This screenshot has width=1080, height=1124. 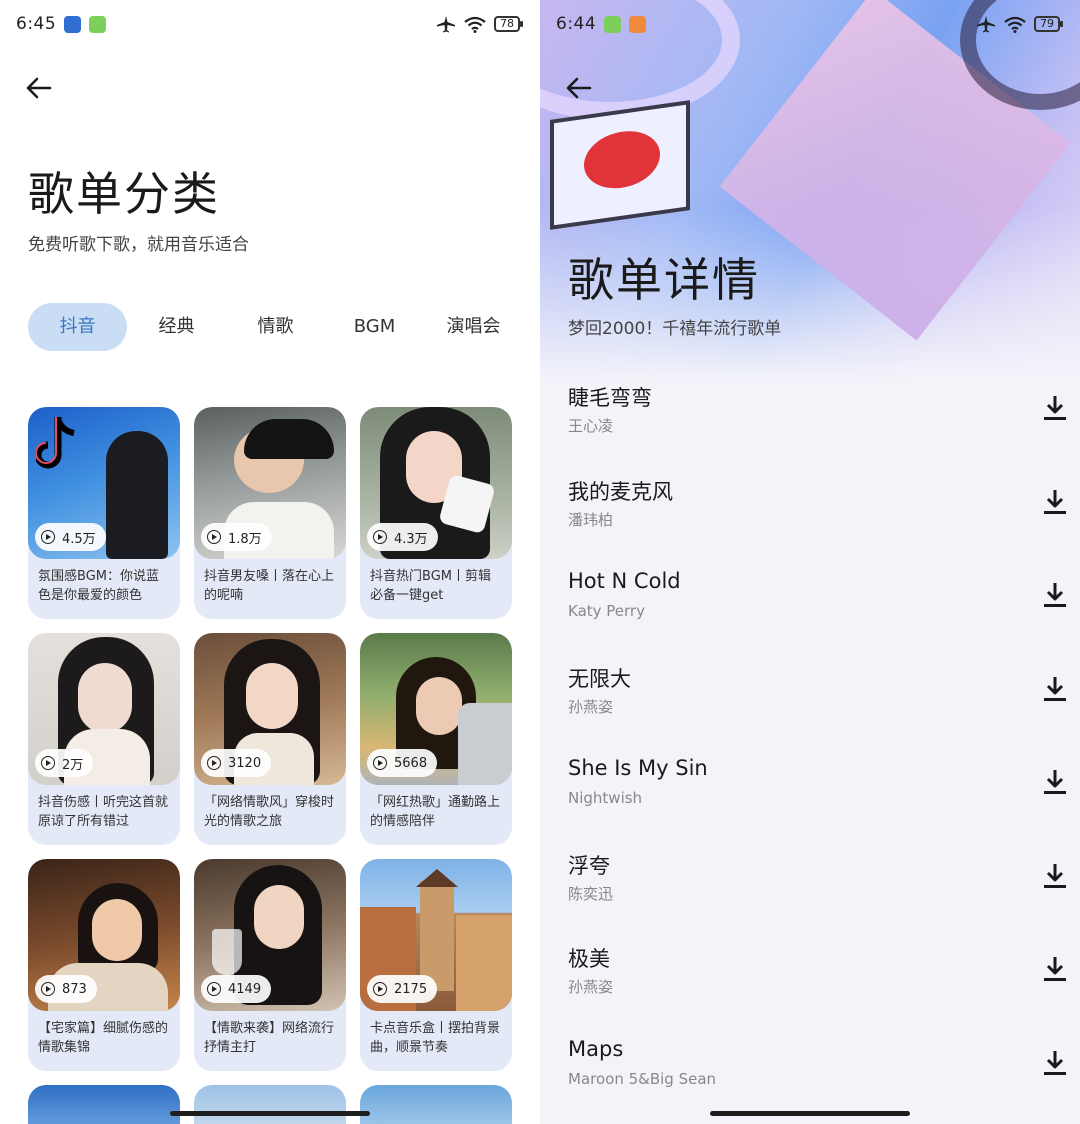 What do you see at coordinates (818, 978) in the screenshot?
I see `song-row: 极美 孙燕姿` at bounding box center [818, 978].